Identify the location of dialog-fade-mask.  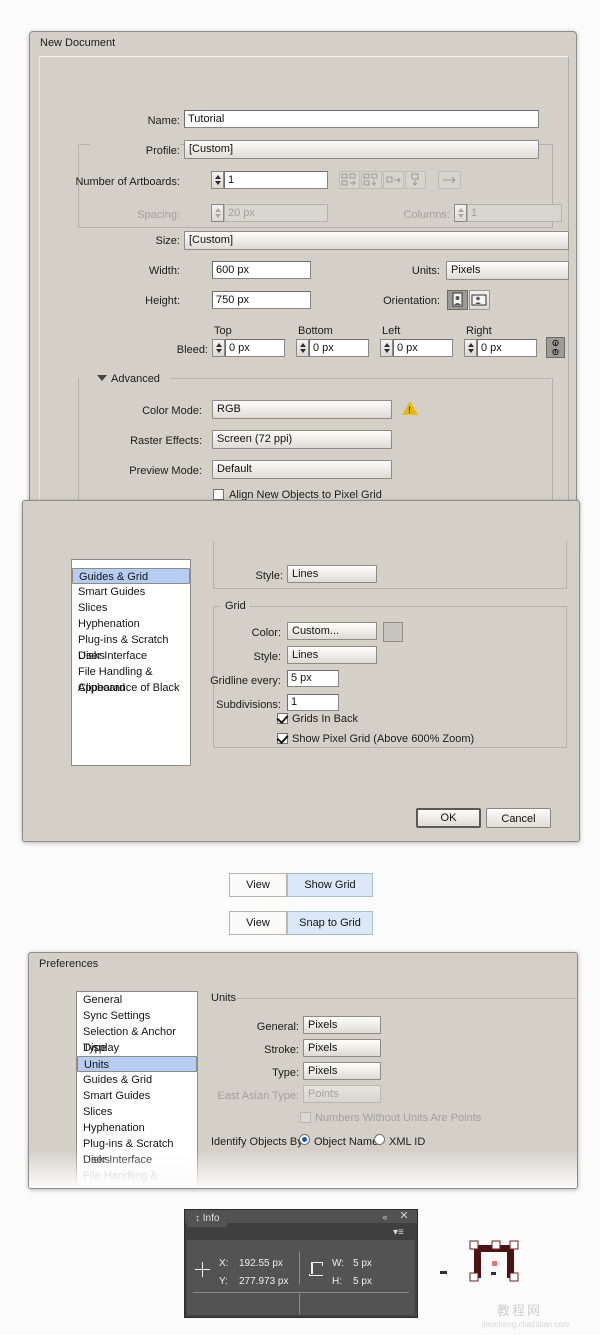
(303, 1169).